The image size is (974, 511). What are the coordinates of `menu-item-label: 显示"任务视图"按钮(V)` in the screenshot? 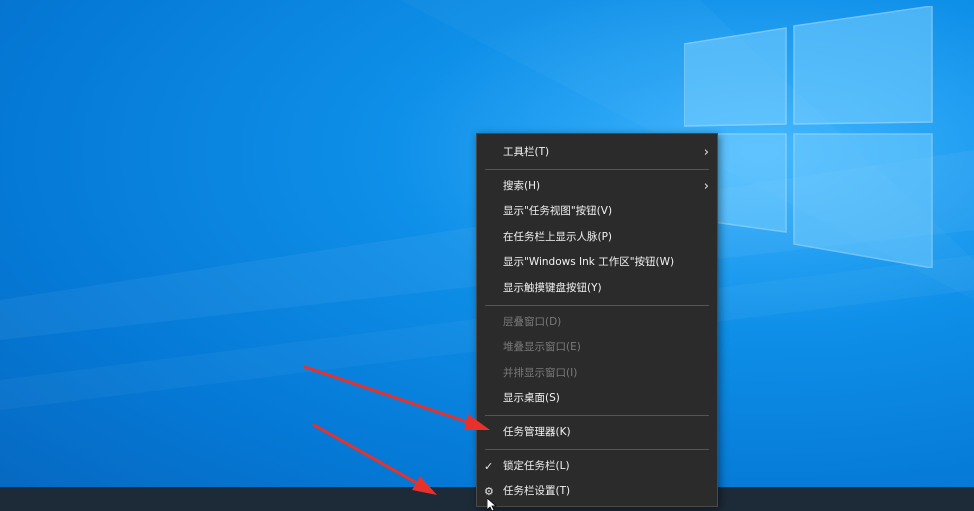 It's located at (558, 211).